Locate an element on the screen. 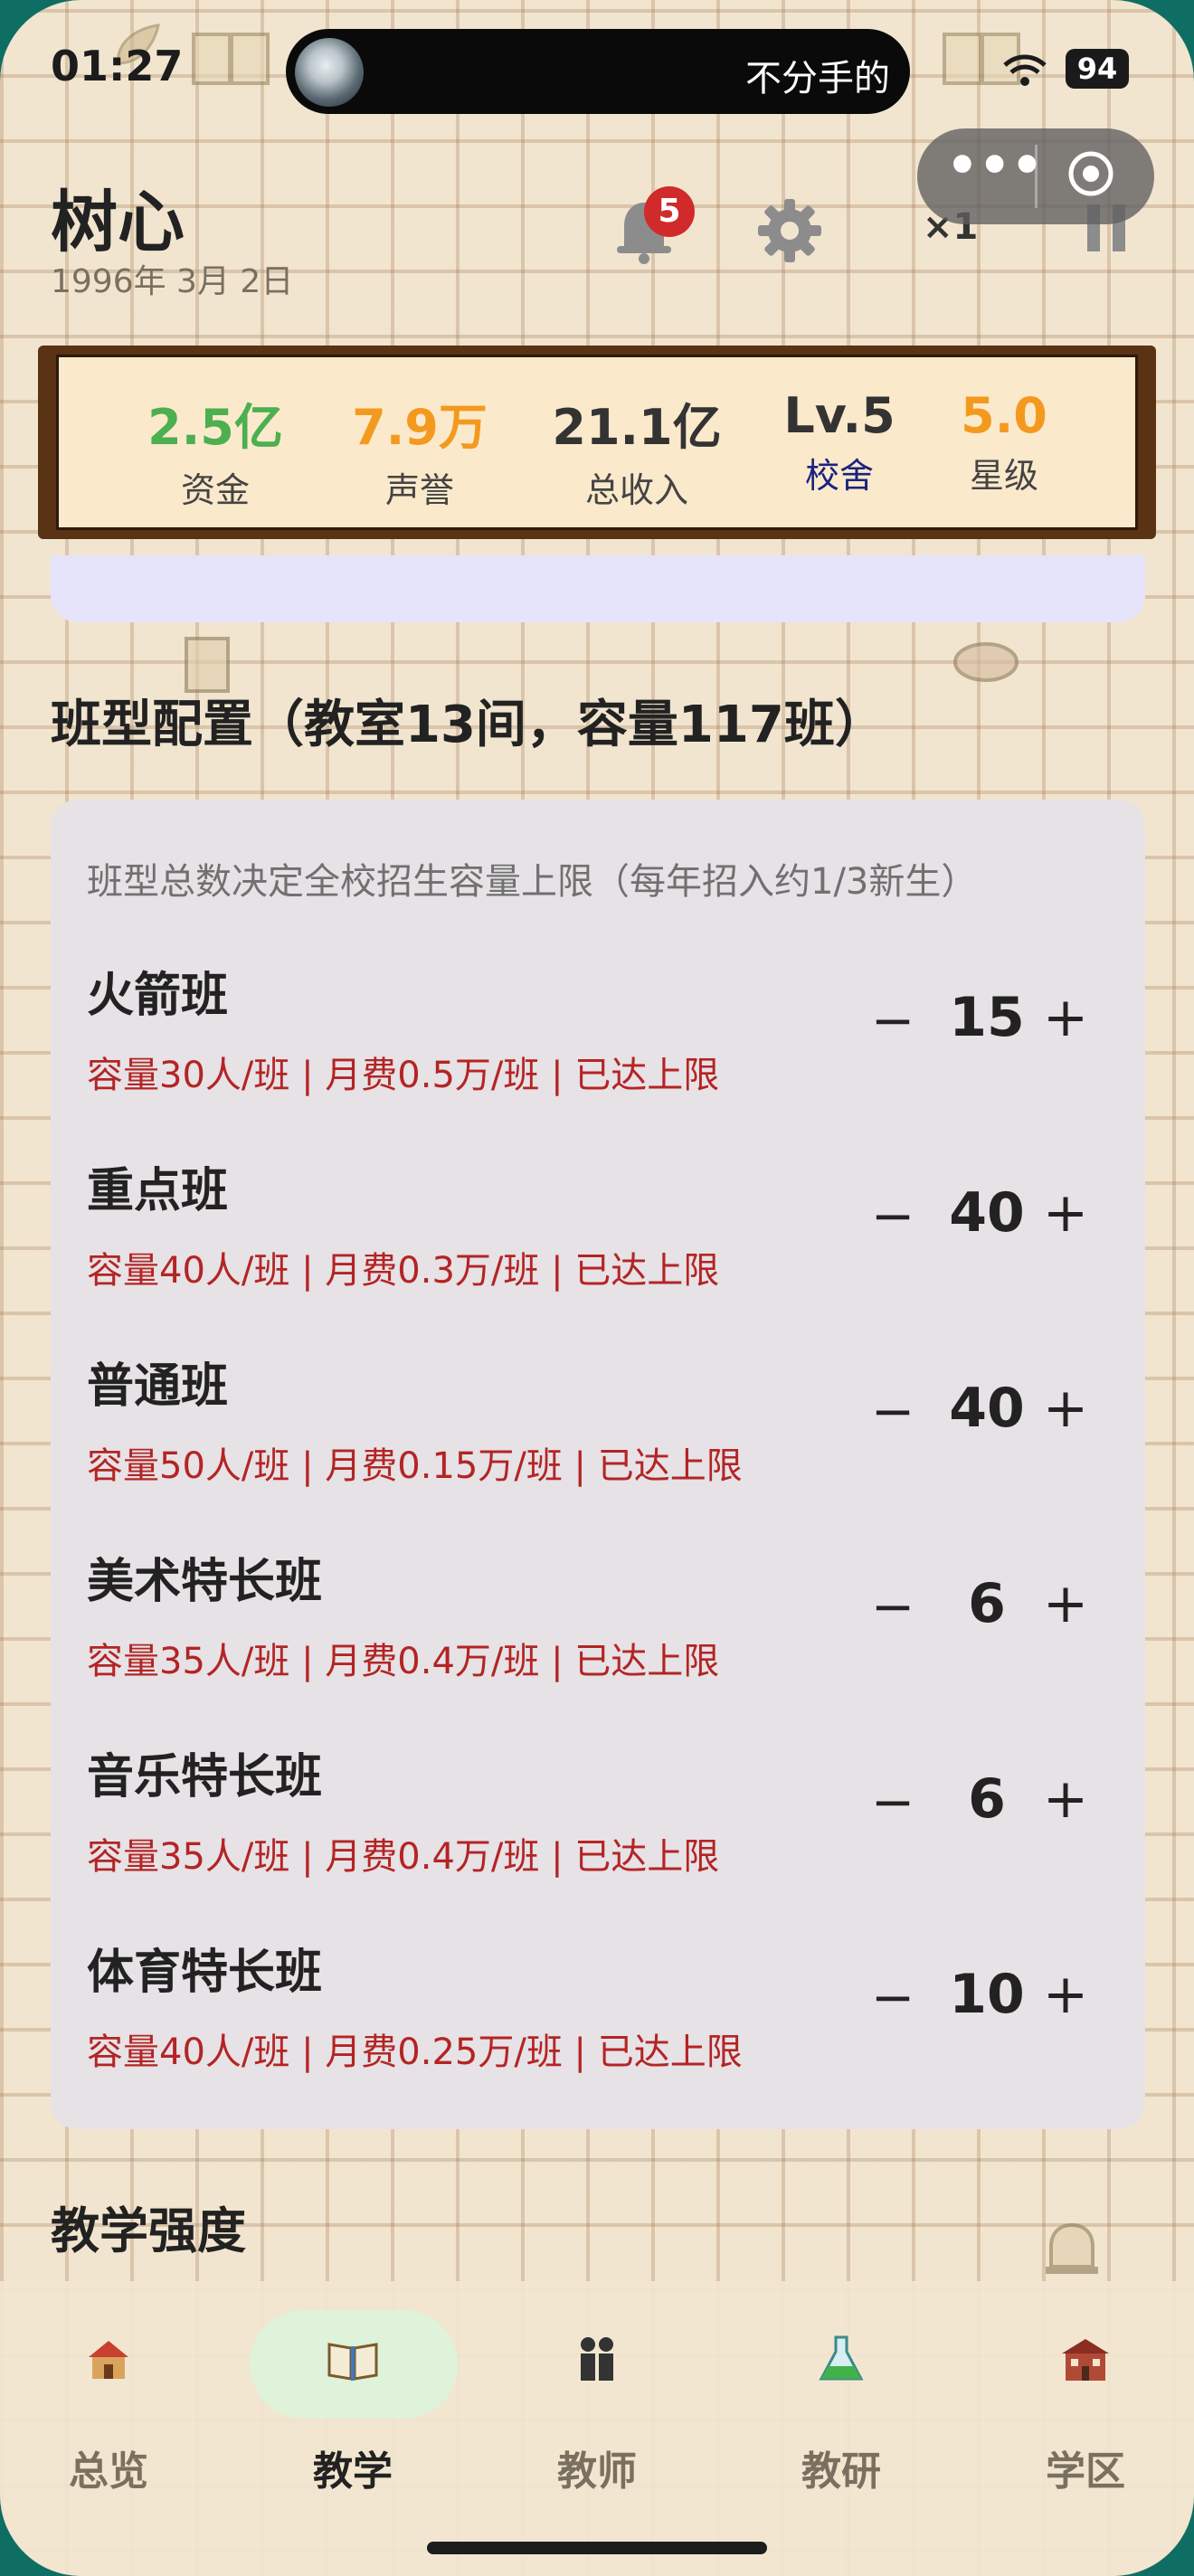 The image size is (1194, 2576). class-row-music: 音乐特长班 容量35人/班 | 月费0.4万/班 | 已达上限 − 6 + is located at coordinates (589, 1835).